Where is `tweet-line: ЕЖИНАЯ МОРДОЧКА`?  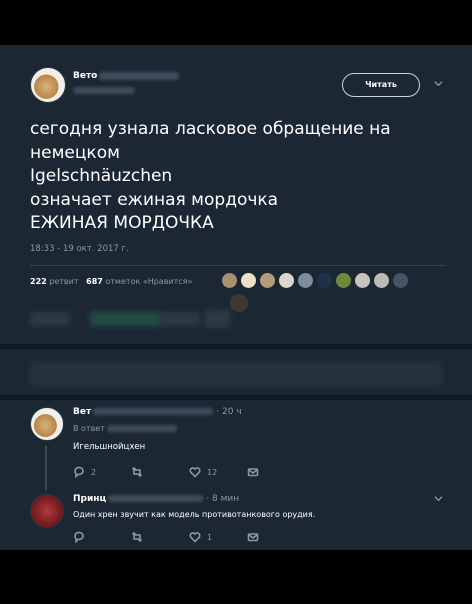 tweet-line: ЕЖИНАЯ МОРДОЧКА is located at coordinates (122, 223).